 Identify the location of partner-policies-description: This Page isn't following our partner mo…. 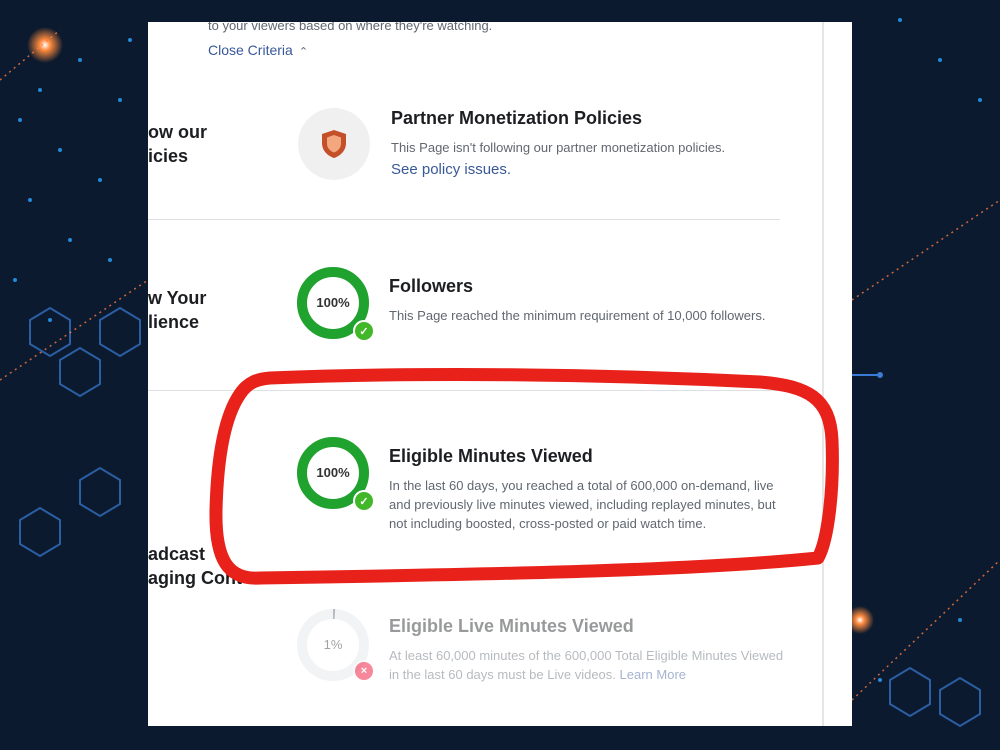
(591, 158).